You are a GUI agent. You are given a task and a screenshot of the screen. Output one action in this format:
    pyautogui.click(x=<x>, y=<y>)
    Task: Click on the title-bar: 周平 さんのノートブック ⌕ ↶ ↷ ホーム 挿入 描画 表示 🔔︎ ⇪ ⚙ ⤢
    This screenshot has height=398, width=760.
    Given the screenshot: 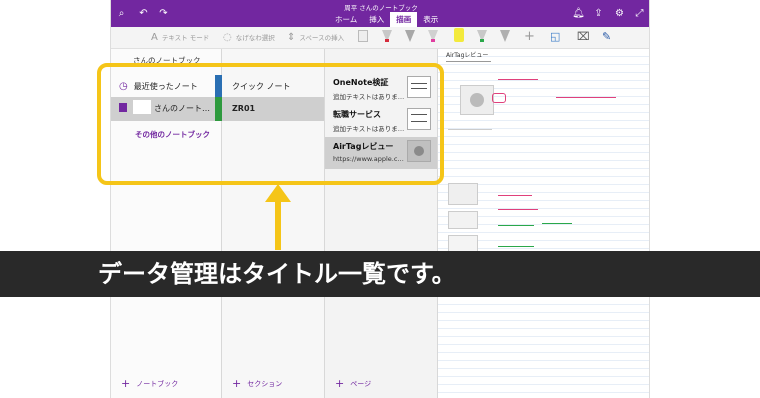 What is the action you would take?
    pyautogui.click(x=380, y=13)
    